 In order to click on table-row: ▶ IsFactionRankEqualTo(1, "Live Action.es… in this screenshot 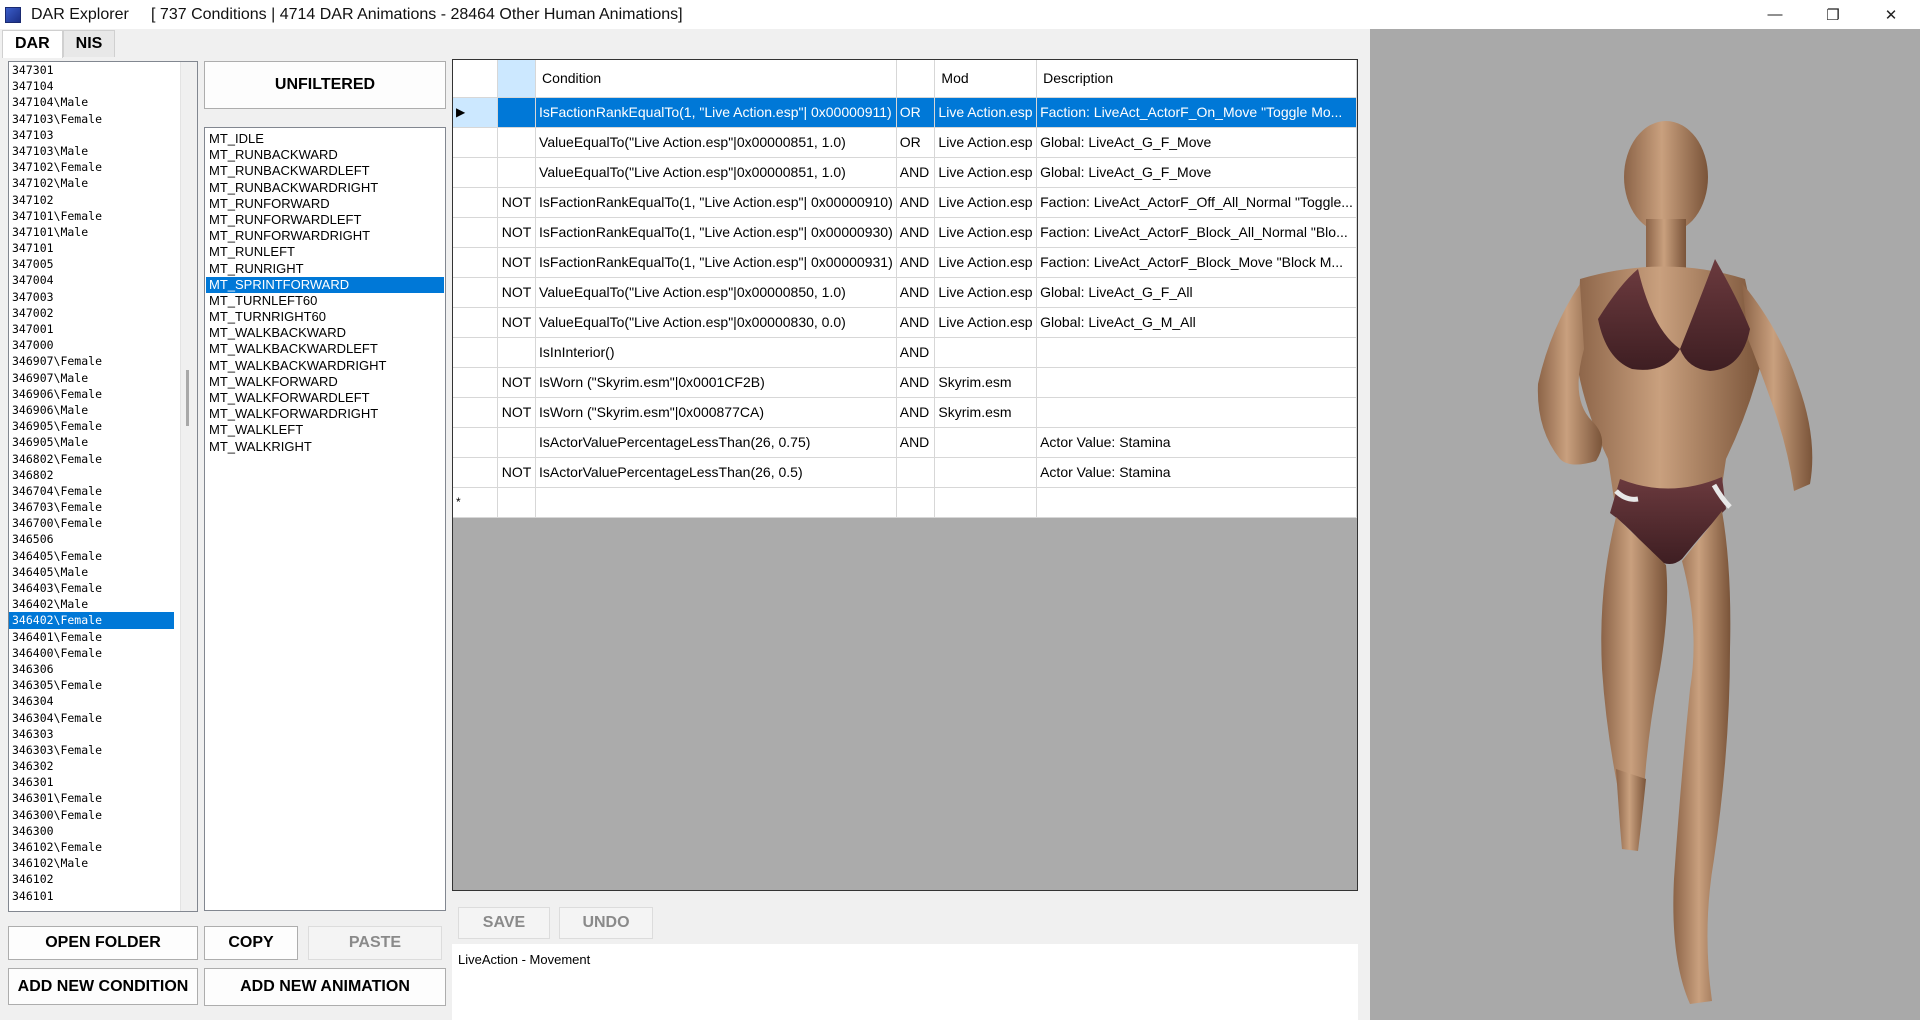, I will do `click(905, 112)`.